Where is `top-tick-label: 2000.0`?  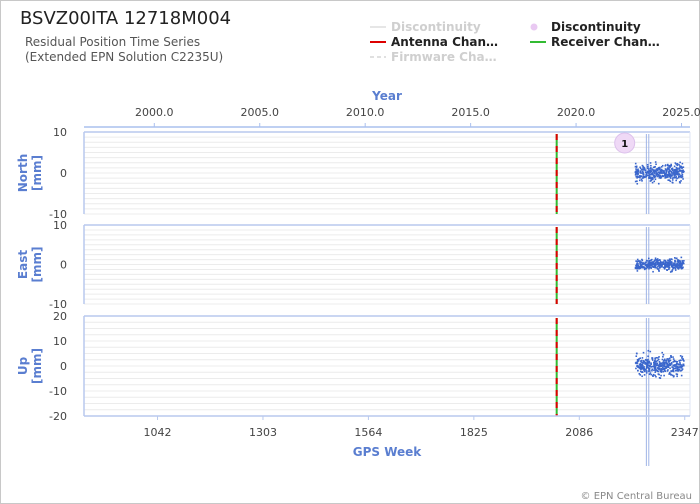
top-tick-label: 2000.0 is located at coordinates (154, 112).